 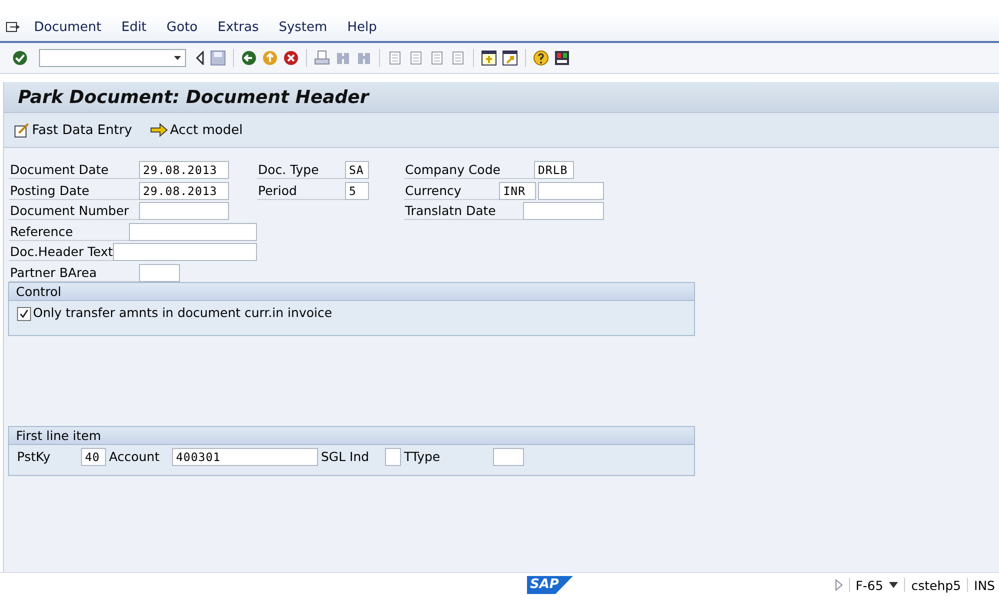 What do you see at coordinates (245, 457) in the screenshot?
I see `input-field: 400301` at bounding box center [245, 457].